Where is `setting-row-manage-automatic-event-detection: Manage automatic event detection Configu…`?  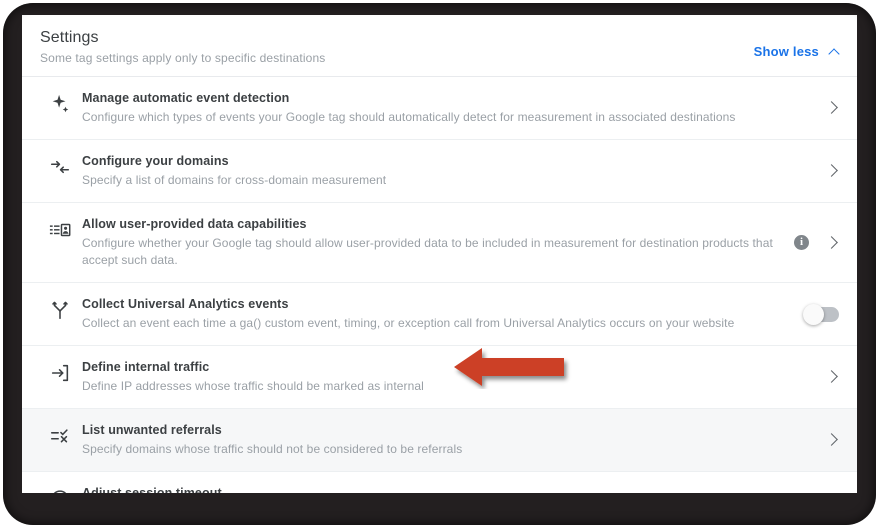
setting-row-manage-automatic-event-detection: Manage automatic event detection Configu… is located at coordinates (439, 108).